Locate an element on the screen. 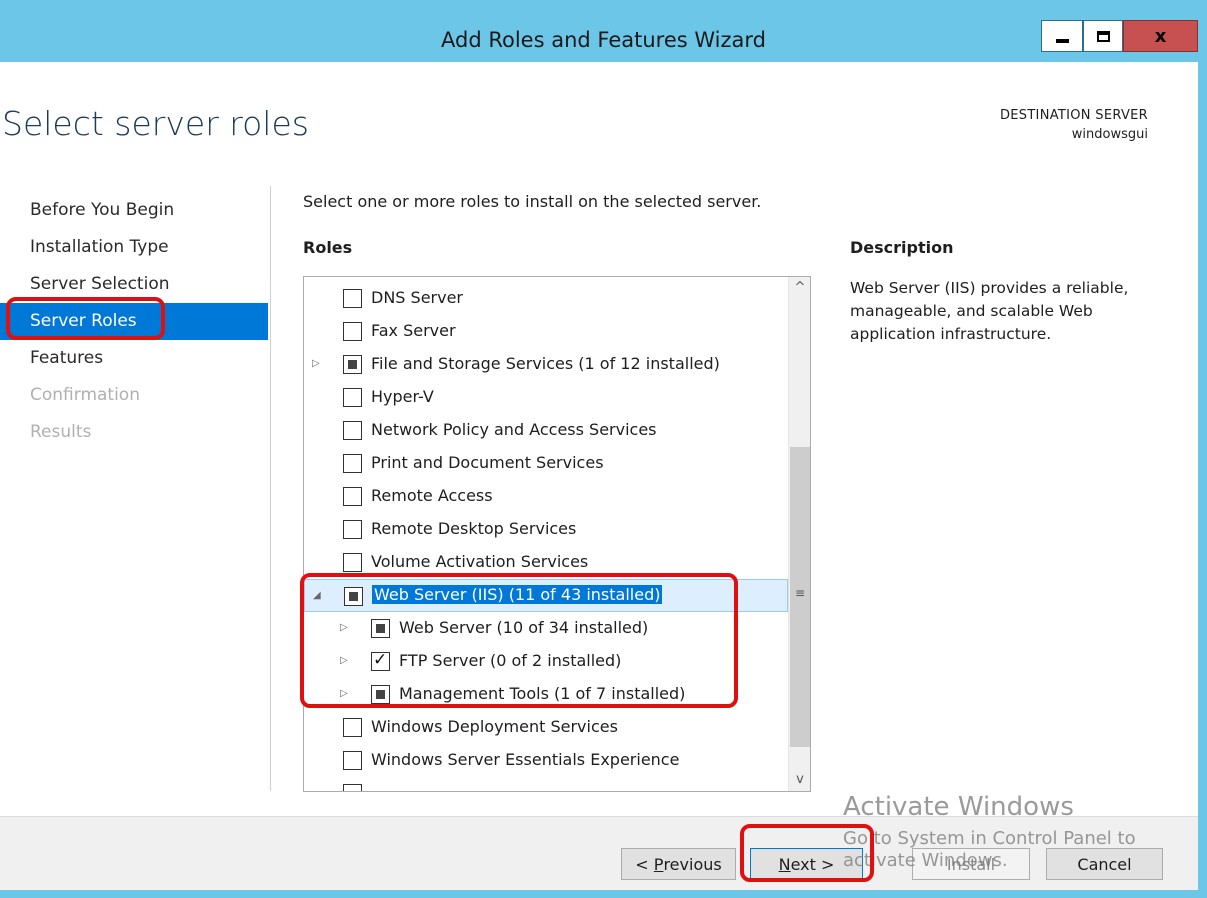 This screenshot has height=898, width=1207. role-row: Volume Activation Services is located at coordinates (546, 562).